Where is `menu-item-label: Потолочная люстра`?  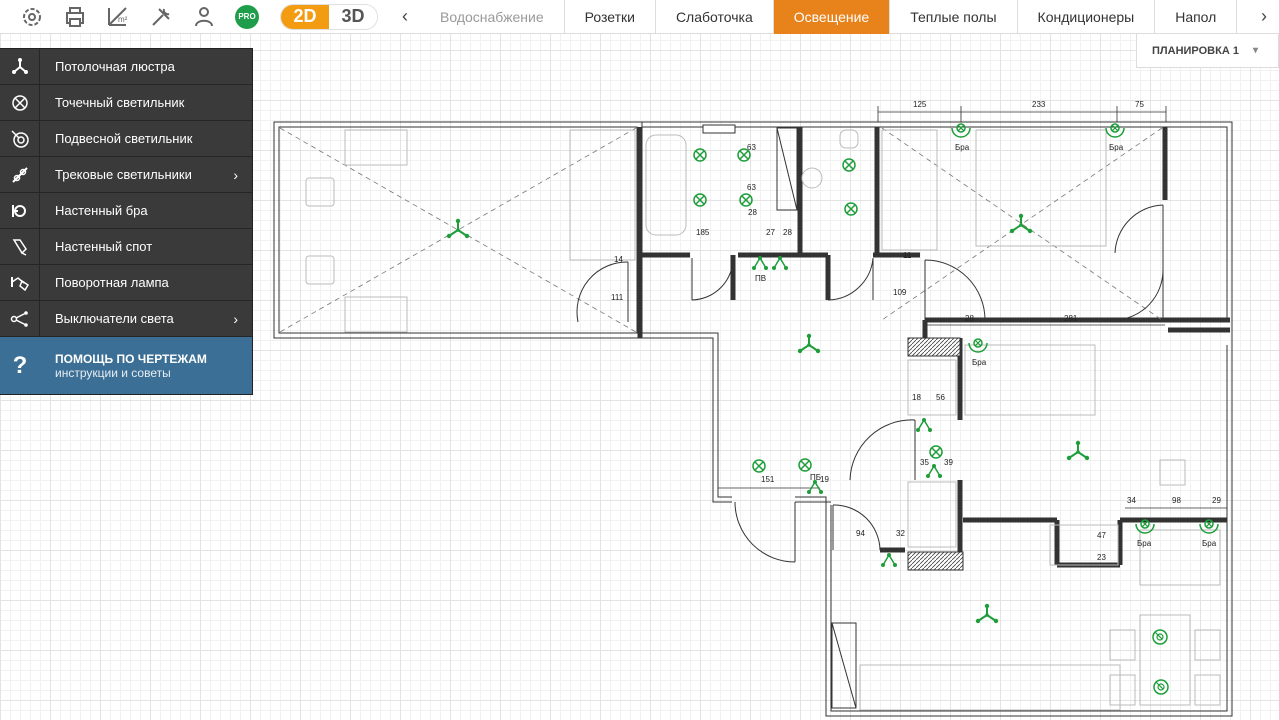 menu-item-label: Потолочная люстра is located at coordinates (115, 66).